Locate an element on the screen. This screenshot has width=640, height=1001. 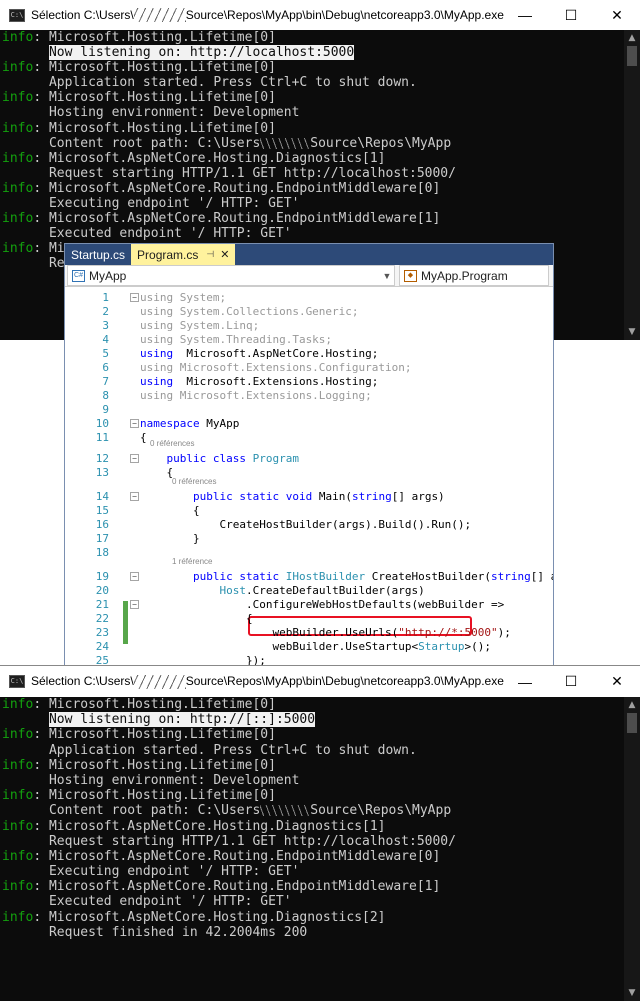
code-line: 23 webBuilder.UseUrls("http://*:5000"); is located at coordinates (309, 632).